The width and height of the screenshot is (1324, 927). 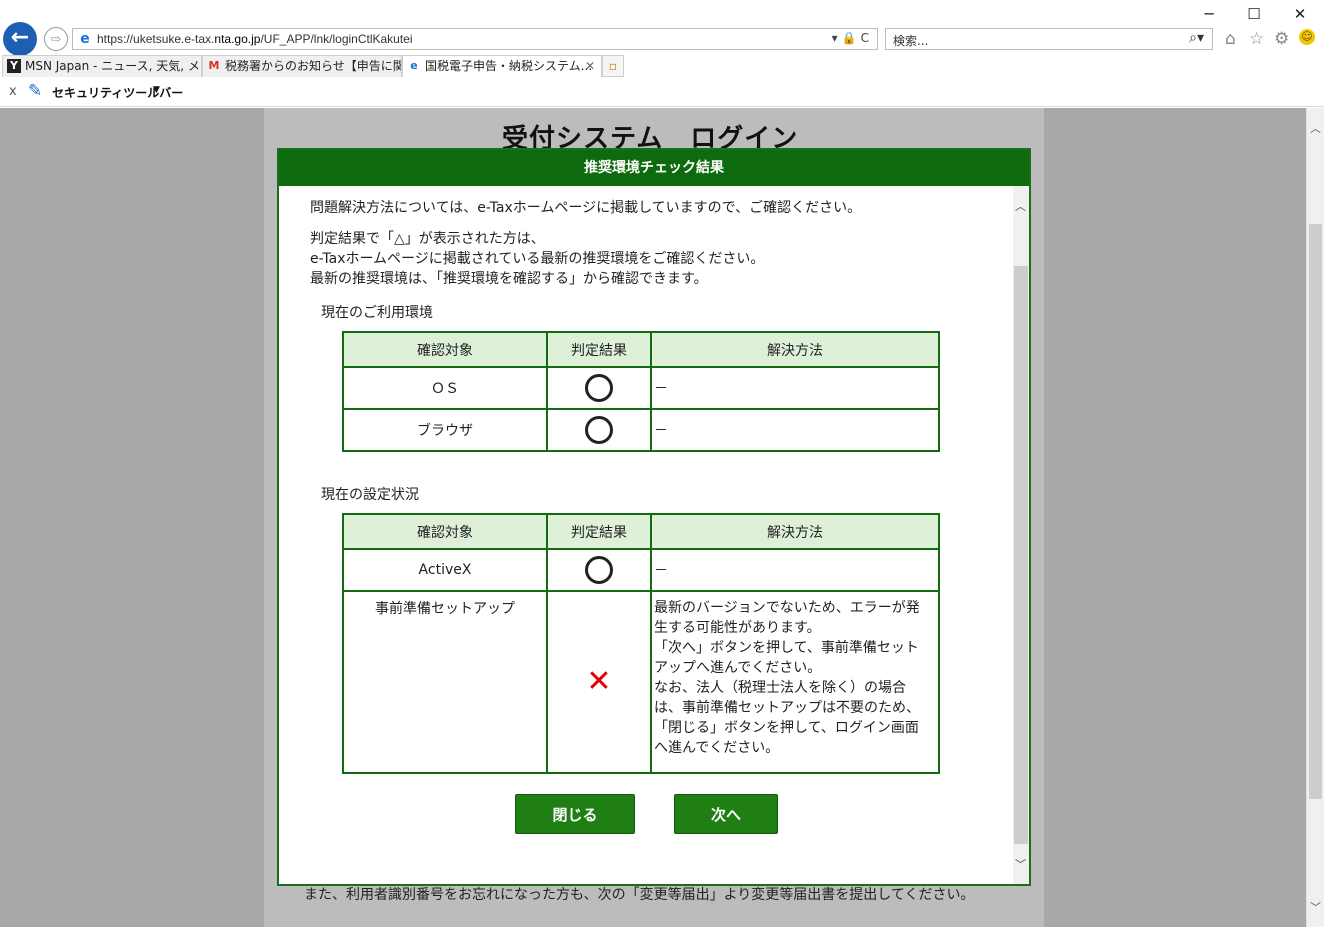 What do you see at coordinates (1230, 39) in the screenshot?
I see `home-icon: ⌂` at bounding box center [1230, 39].